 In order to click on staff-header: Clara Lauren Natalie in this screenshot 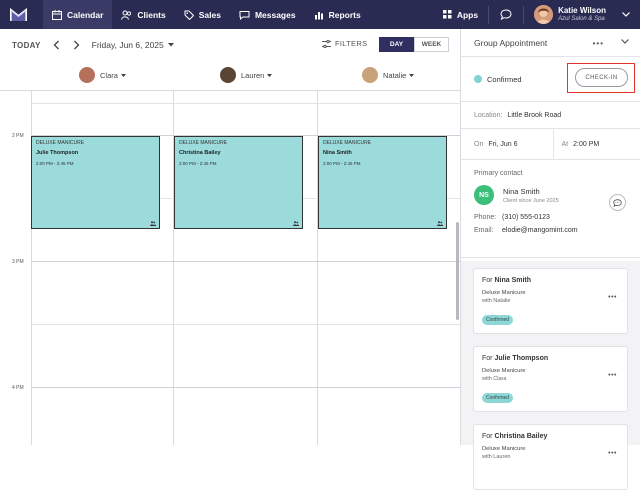, I will do `click(230, 76)`.